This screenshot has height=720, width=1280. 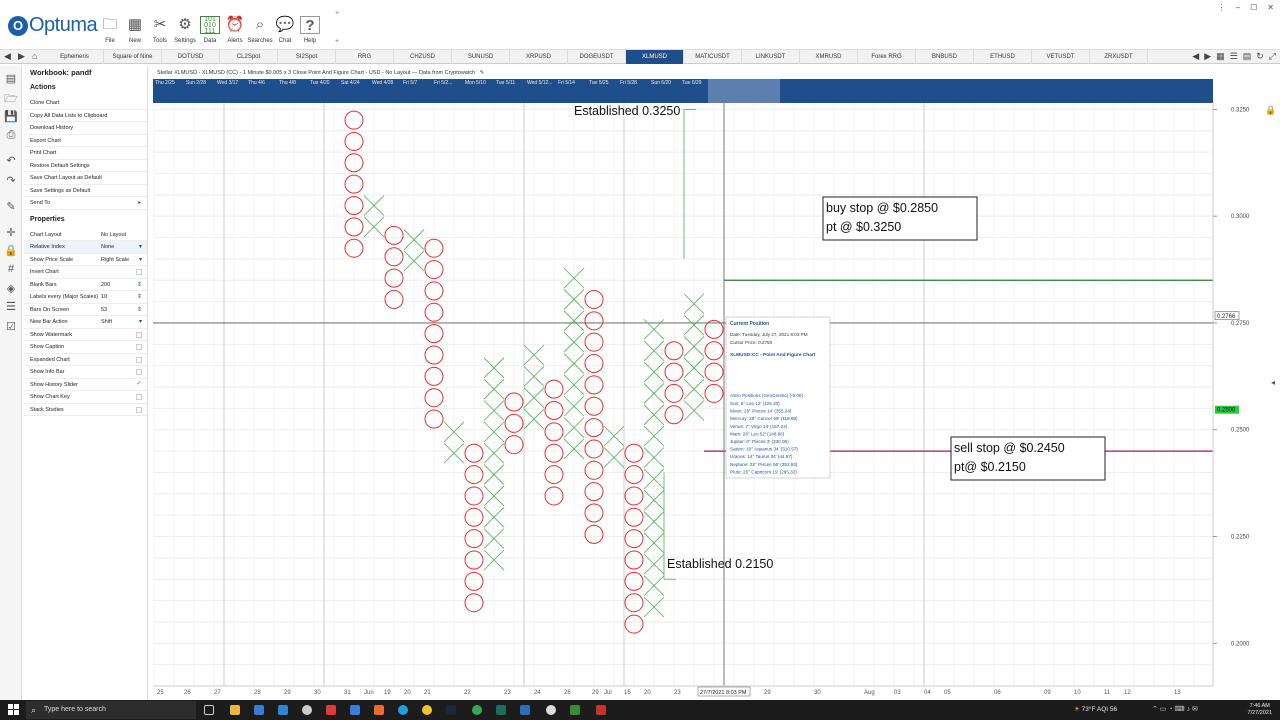 I want to click on calculator-icon, so click(x=355, y=710).